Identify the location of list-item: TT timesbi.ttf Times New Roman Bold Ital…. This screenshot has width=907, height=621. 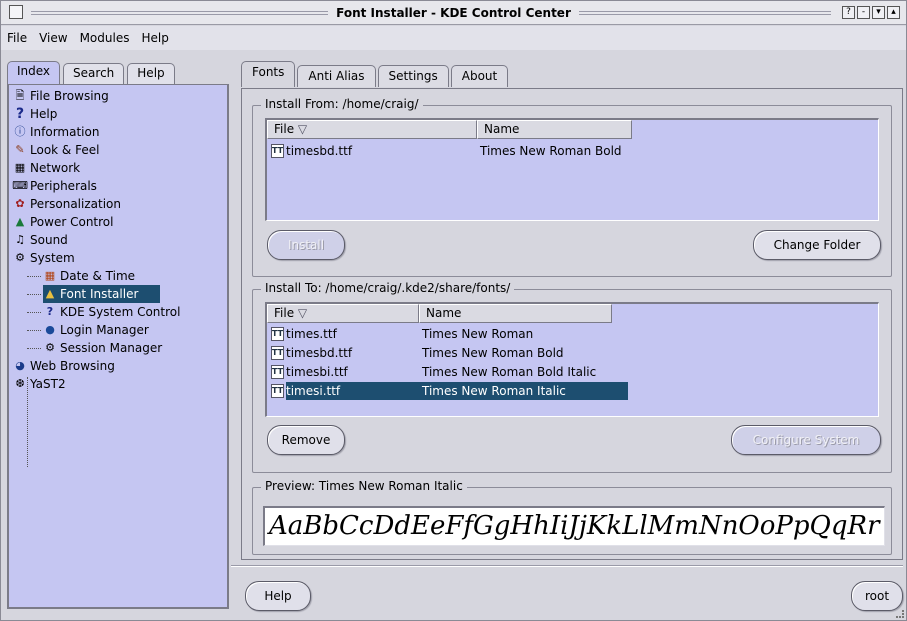
(431, 372).